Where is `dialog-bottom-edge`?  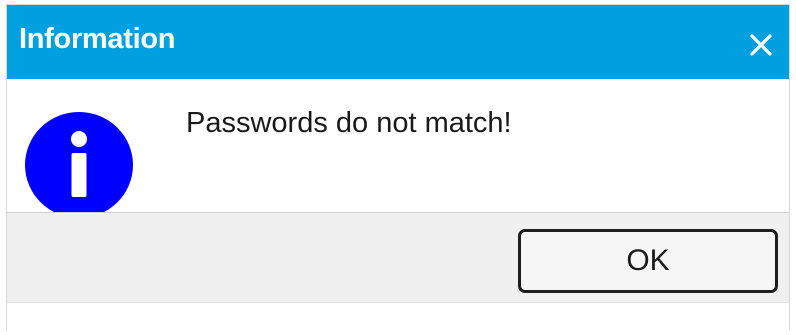
dialog-bottom-edge is located at coordinates (398, 316).